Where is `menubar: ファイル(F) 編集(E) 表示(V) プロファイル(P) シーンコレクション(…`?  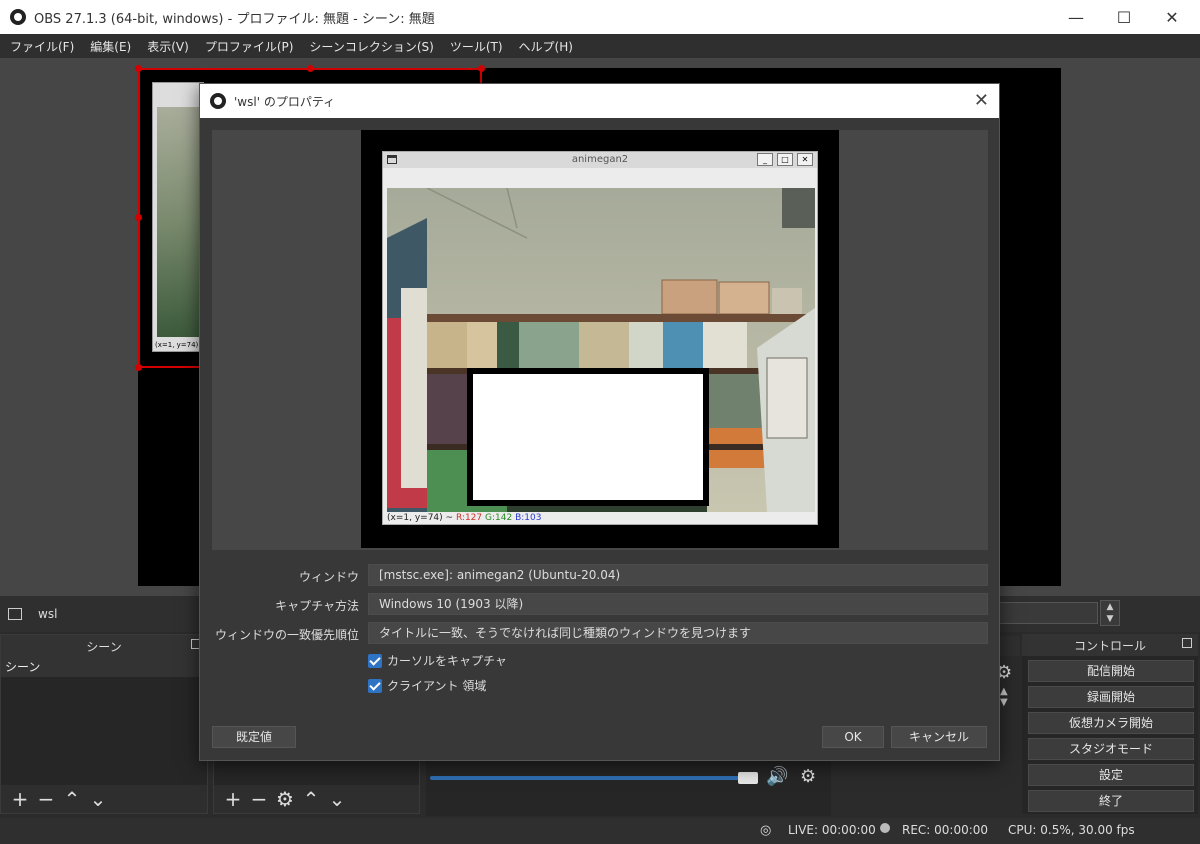 menubar: ファイル(F) 編集(E) 表示(V) プロファイル(P) シーンコレクション(… is located at coordinates (600, 46).